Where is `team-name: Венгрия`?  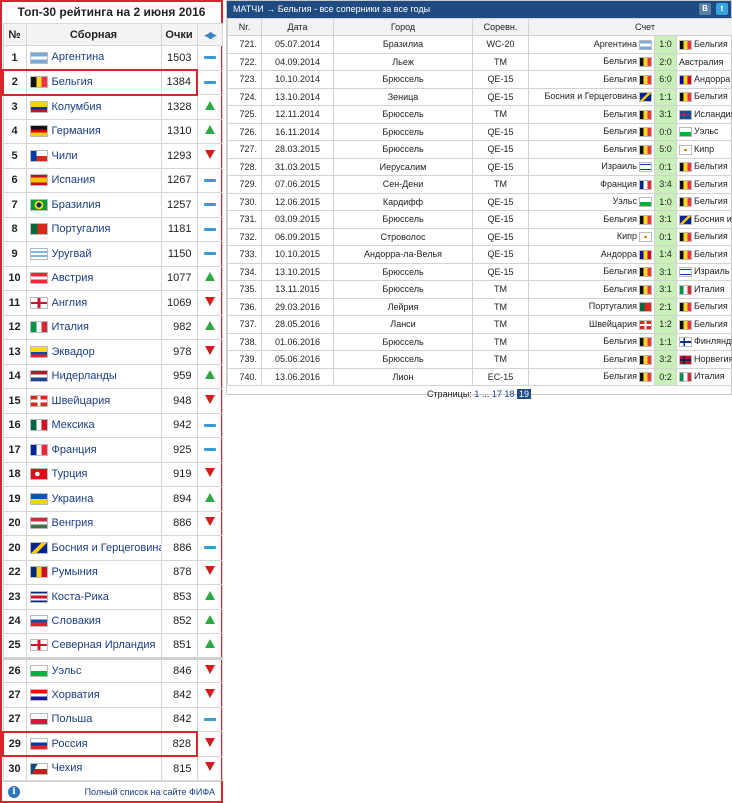
team-name: Венгрия is located at coordinates (73, 523).